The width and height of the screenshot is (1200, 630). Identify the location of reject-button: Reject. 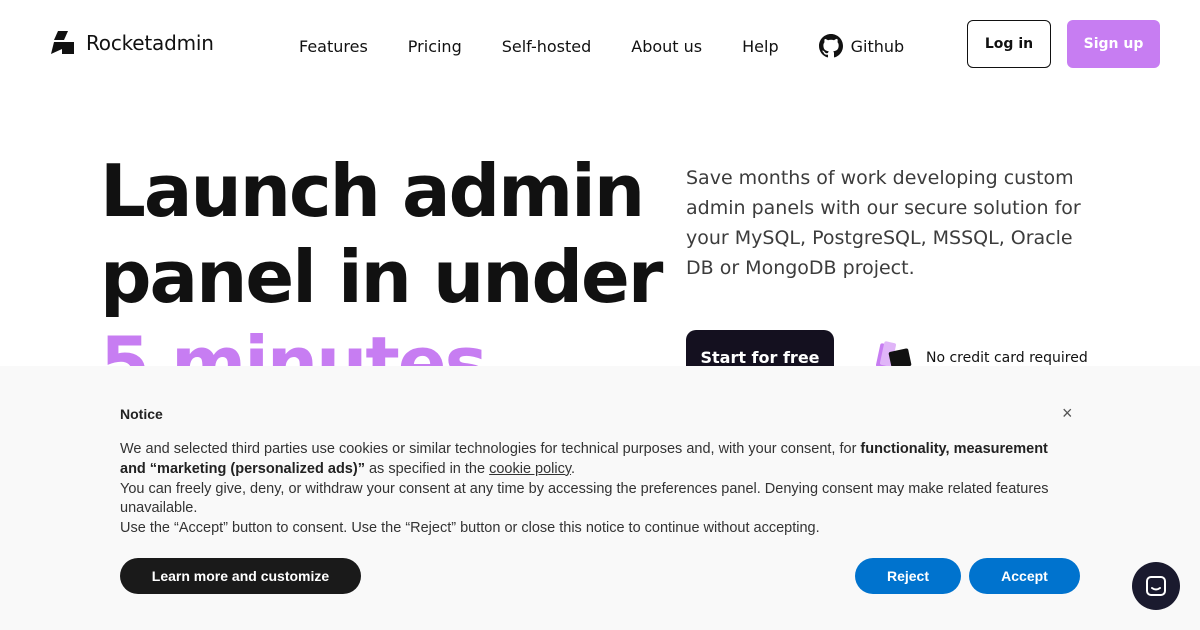
(908, 576).